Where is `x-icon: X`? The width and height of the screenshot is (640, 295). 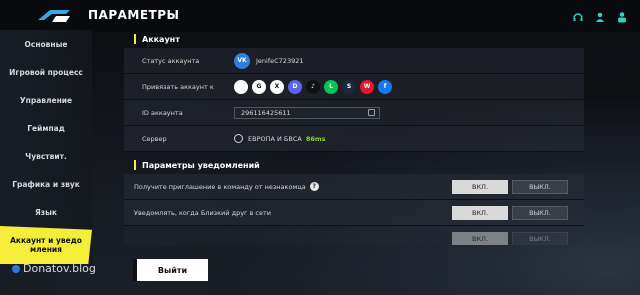
x-icon: X is located at coordinates (277, 86).